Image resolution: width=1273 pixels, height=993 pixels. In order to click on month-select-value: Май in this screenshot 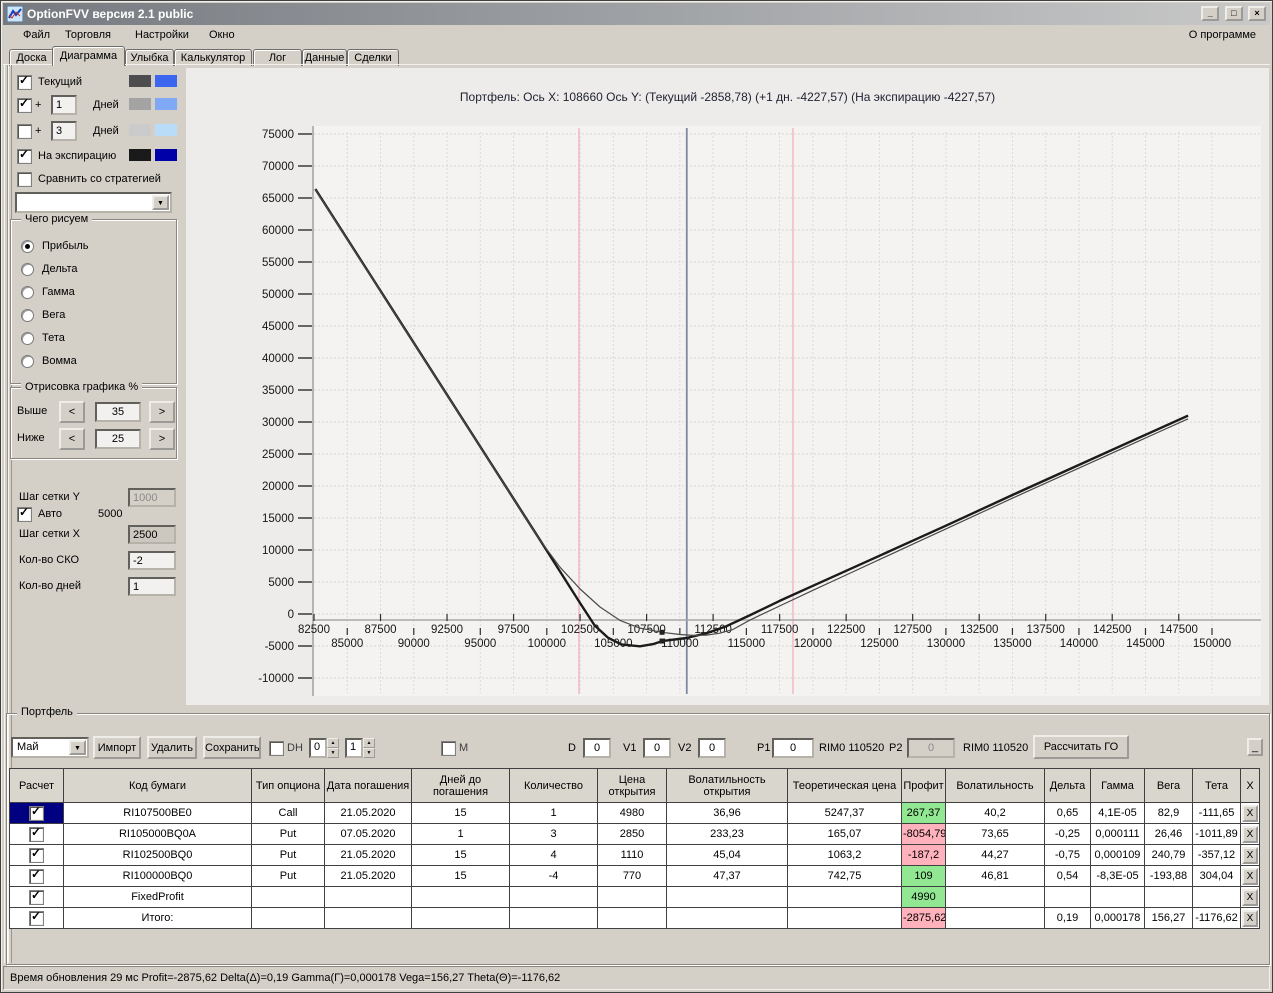, I will do `click(28, 747)`.